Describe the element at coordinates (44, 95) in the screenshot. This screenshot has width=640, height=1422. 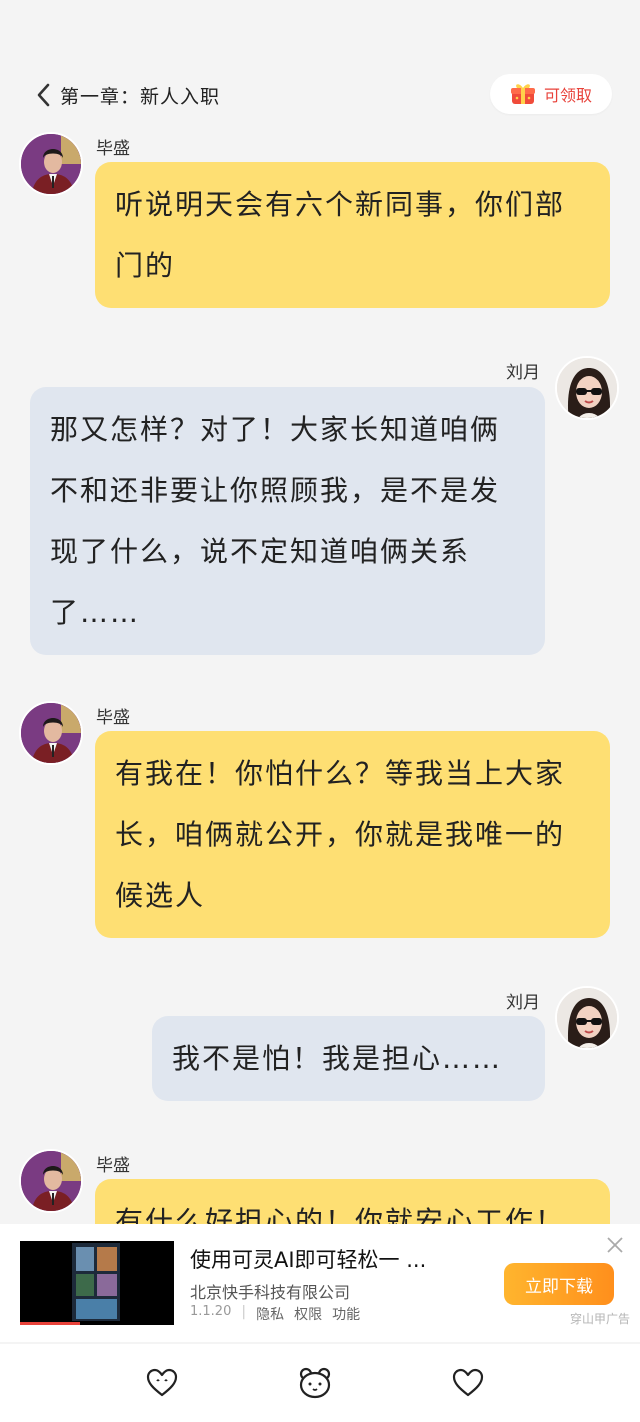
I see `back-icon` at that location.